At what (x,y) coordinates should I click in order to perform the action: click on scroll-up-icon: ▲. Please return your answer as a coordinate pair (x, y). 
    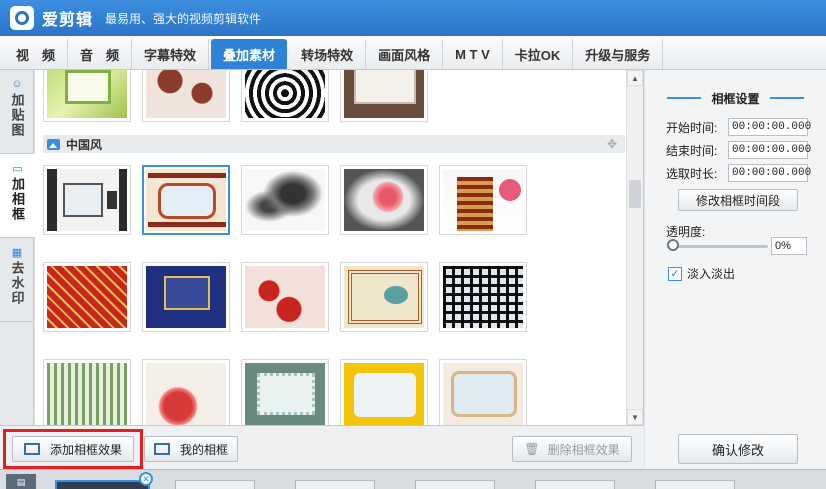
    Looking at the image, I should click on (635, 78).